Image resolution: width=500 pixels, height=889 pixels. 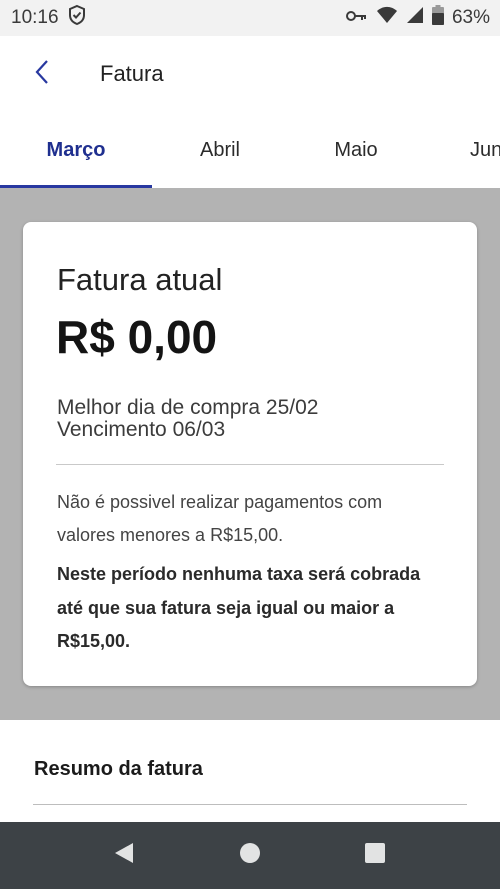 What do you see at coordinates (35, 17) in the screenshot?
I see `status-time: 10:16` at bounding box center [35, 17].